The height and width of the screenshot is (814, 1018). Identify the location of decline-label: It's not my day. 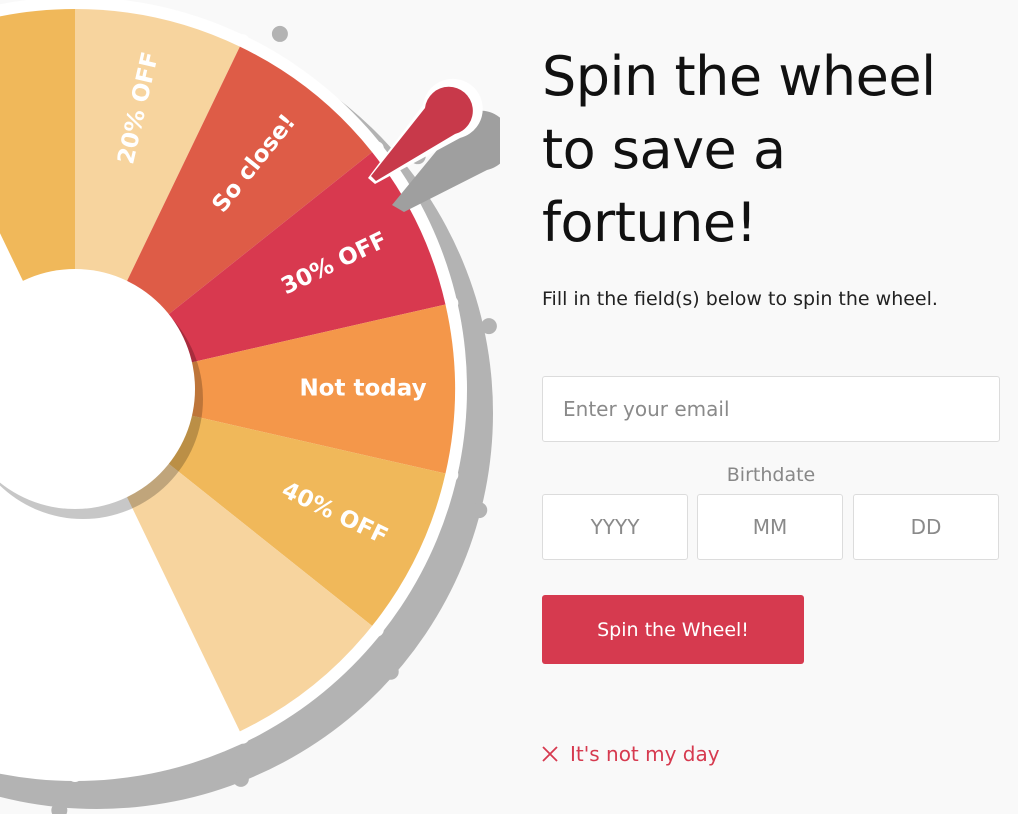
(645, 754).